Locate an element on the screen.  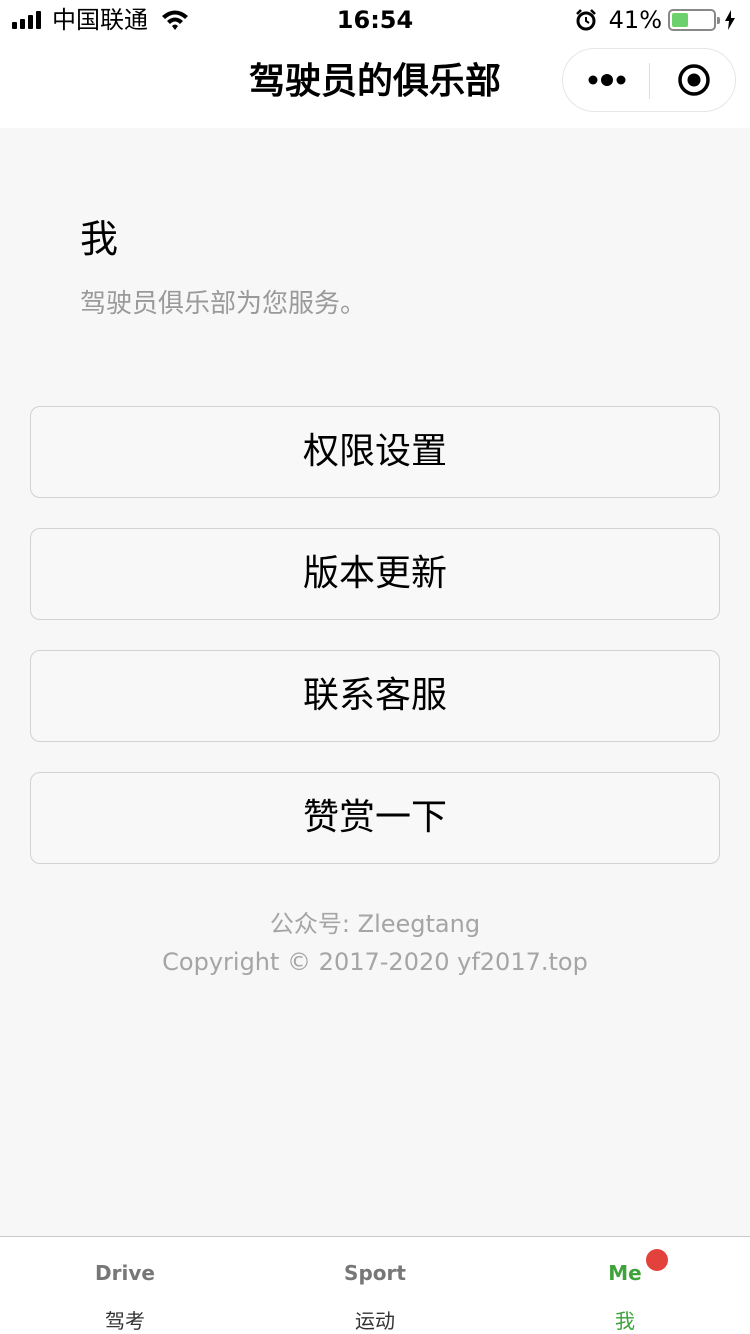
notification-badge is located at coordinates (657, 1260).